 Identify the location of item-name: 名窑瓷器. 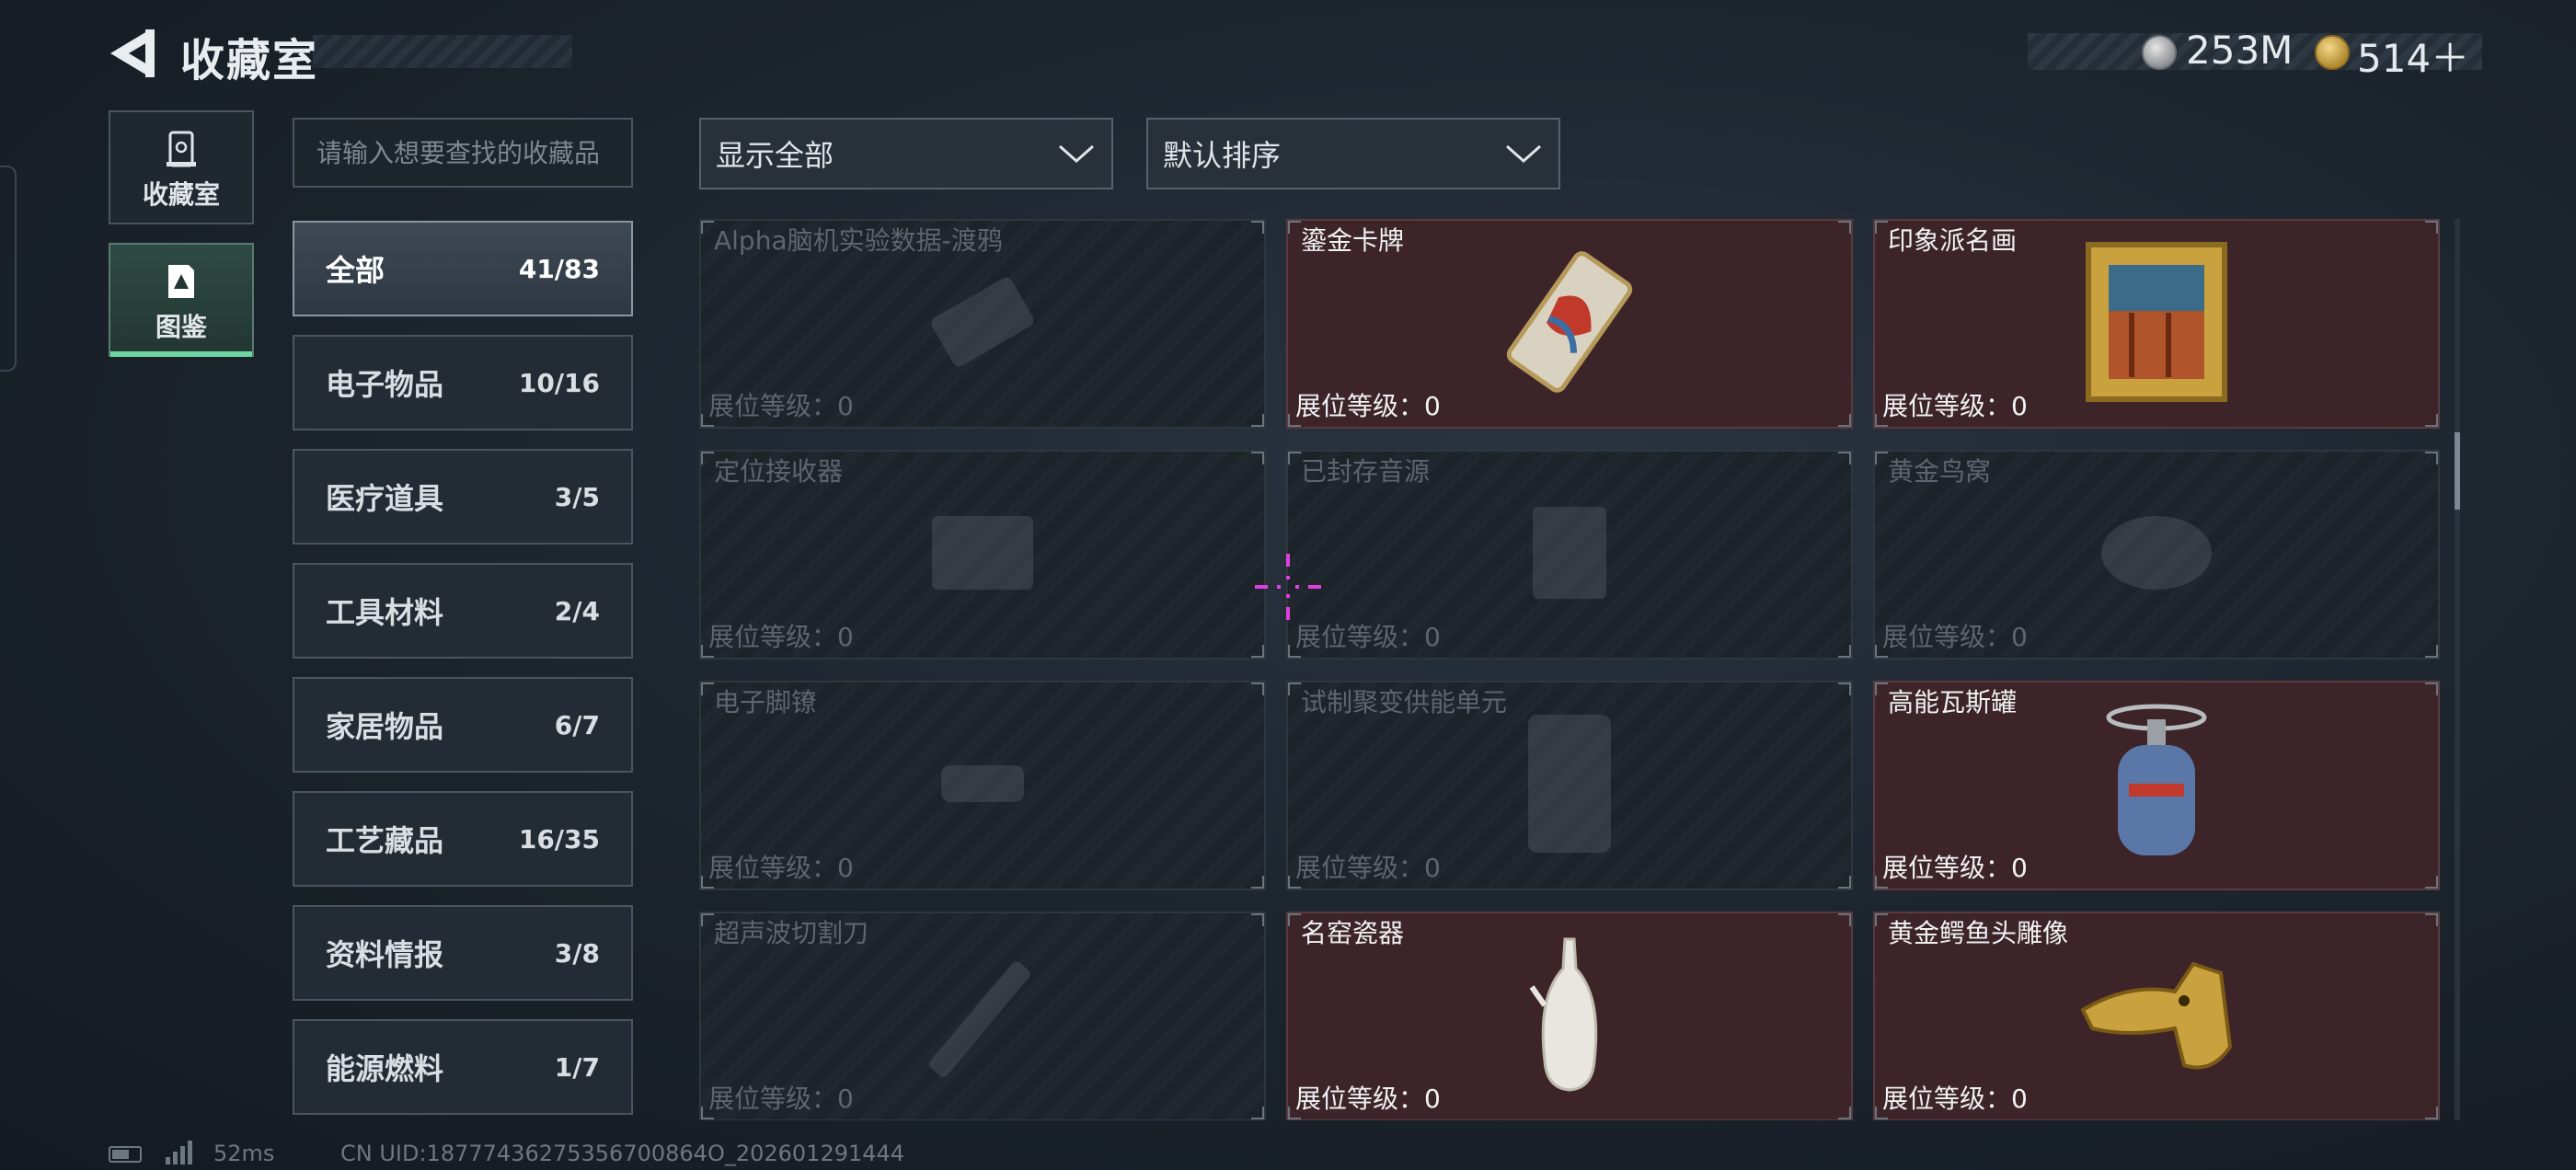
(1353, 933).